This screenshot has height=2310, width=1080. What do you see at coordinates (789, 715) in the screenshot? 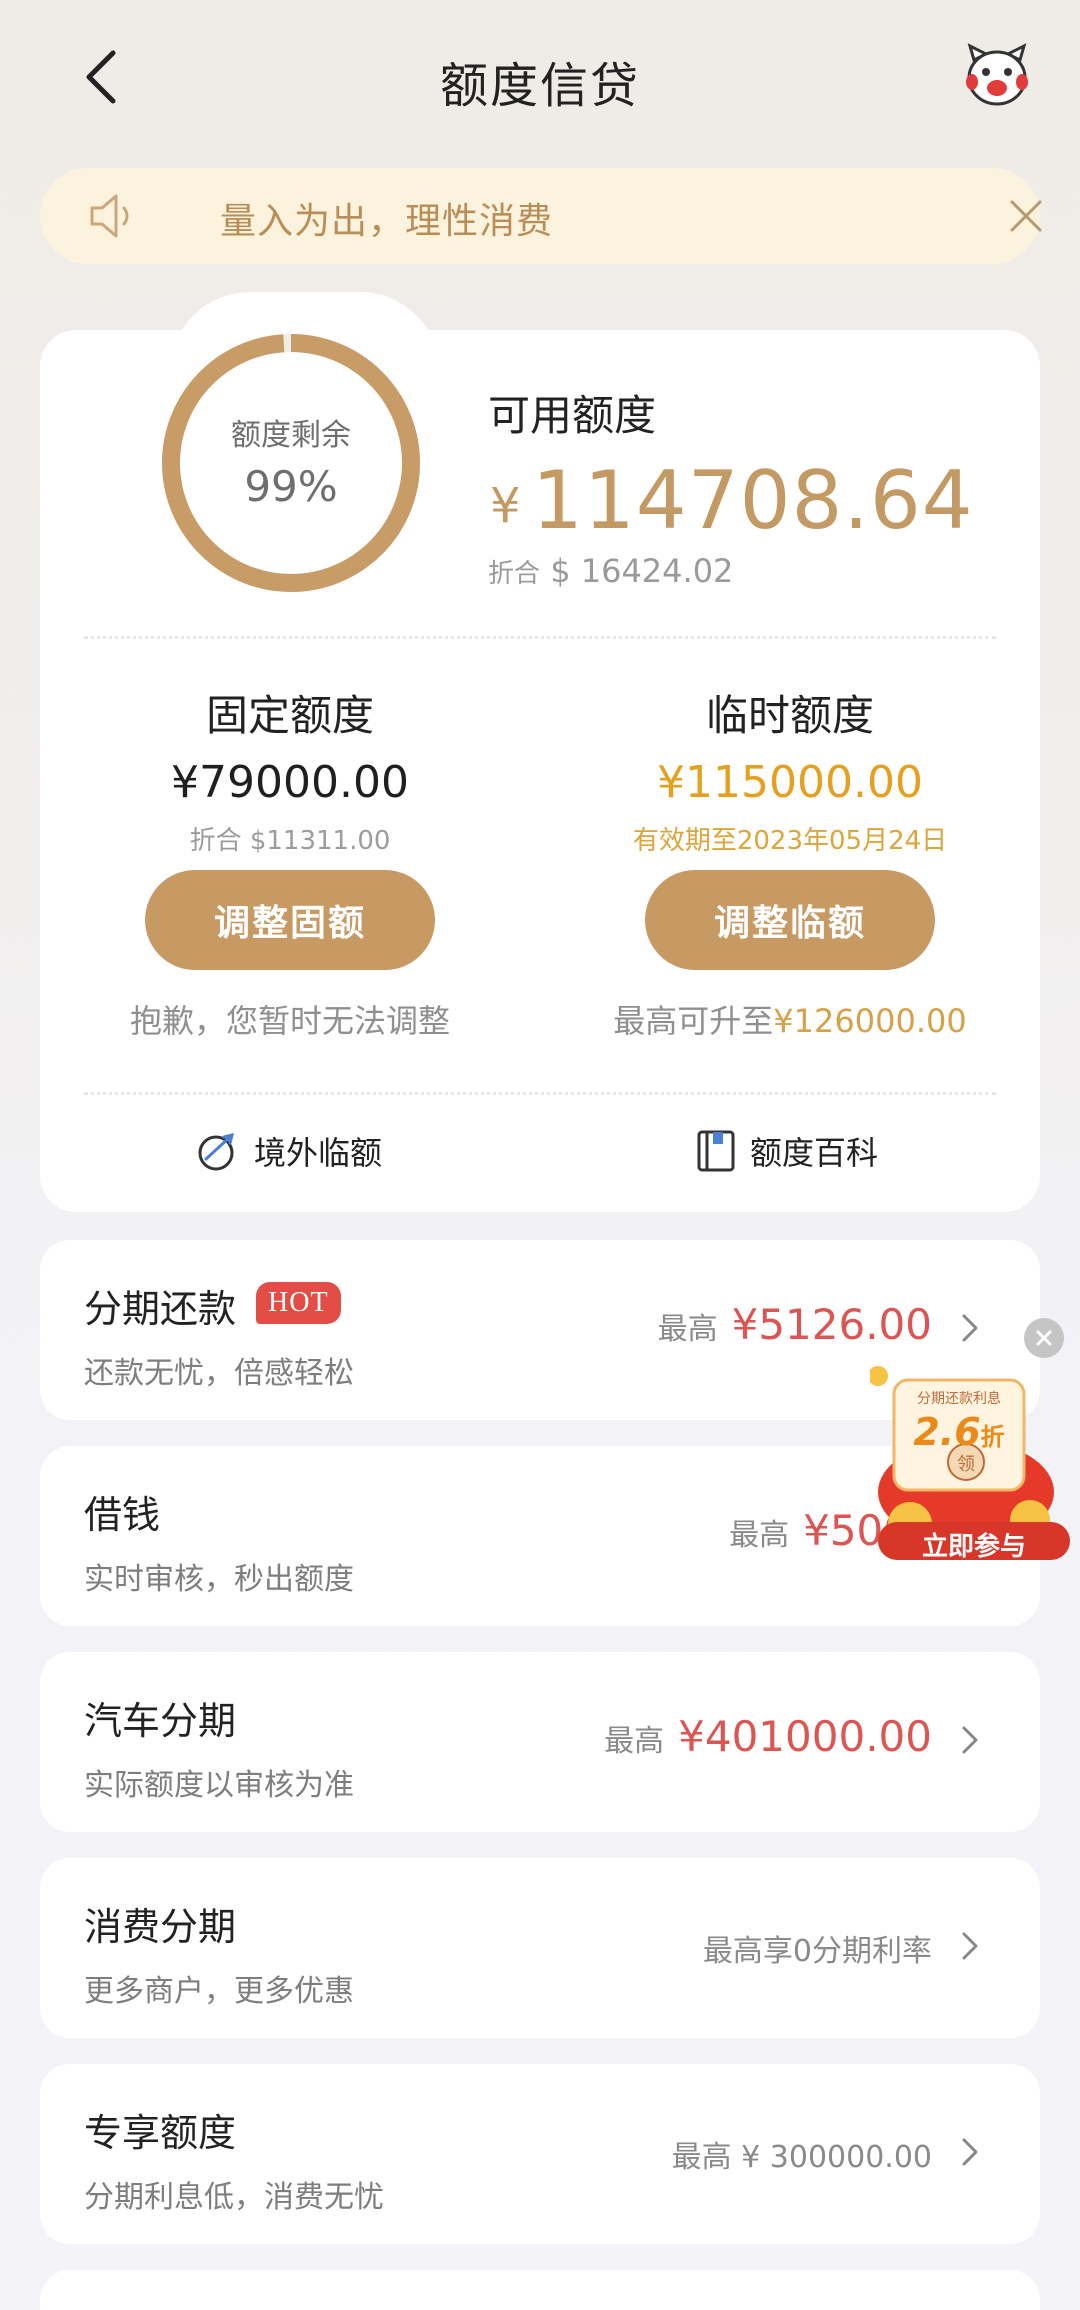
I see `temp-limit-title: 临时额度` at bounding box center [789, 715].